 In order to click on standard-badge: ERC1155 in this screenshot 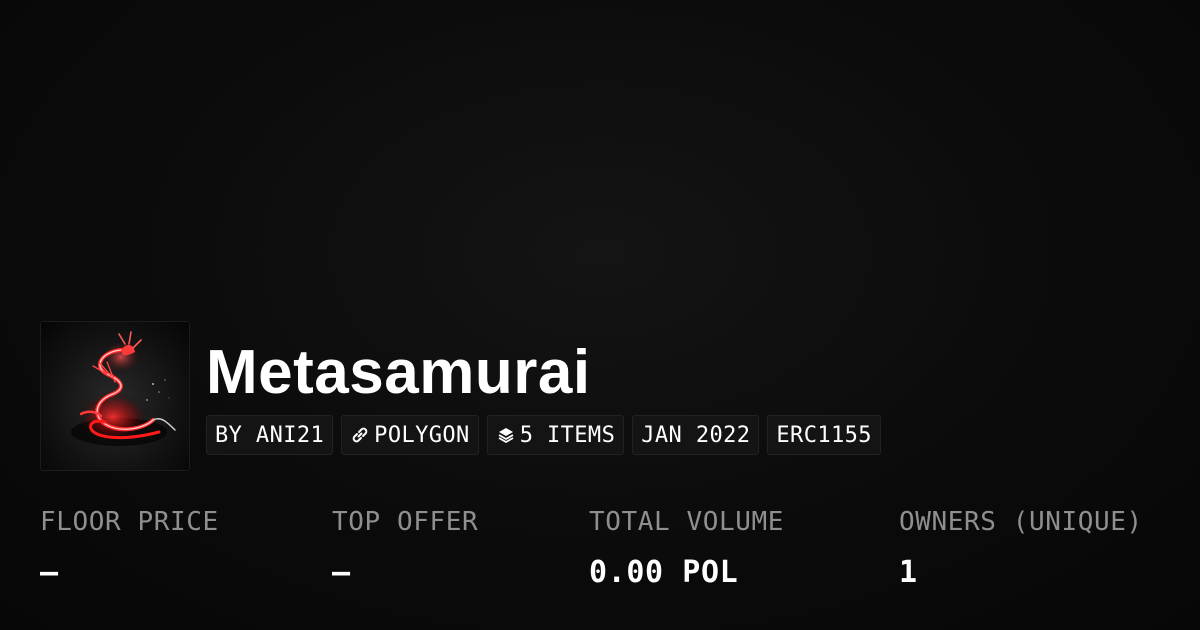, I will do `click(824, 435)`.